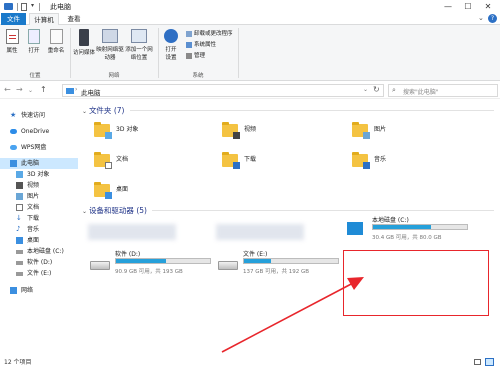 The image size is (500, 368). Describe the element at coordinates (18, 362) in the screenshot. I see `item-count: 12 个项目` at that location.